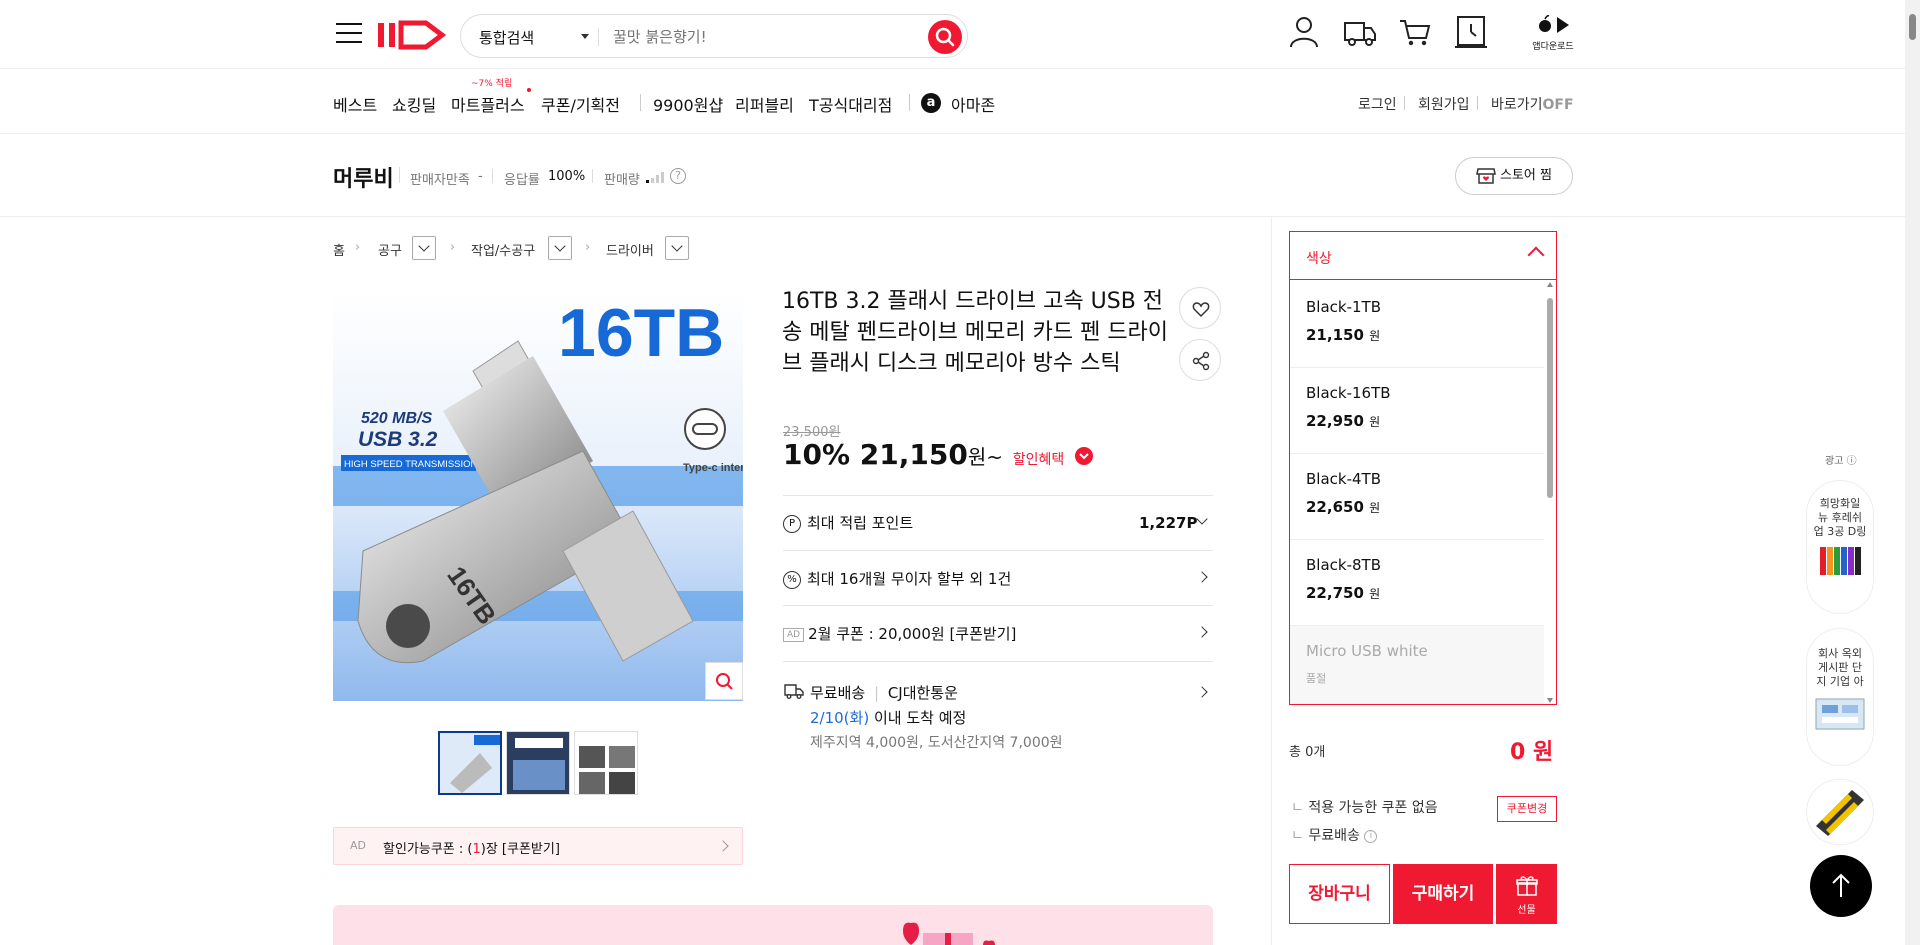 The height and width of the screenshot is (945, 1920). Describe the element at coordinates (1486, 175) in the screenshot. I see `store-icon` at that location.